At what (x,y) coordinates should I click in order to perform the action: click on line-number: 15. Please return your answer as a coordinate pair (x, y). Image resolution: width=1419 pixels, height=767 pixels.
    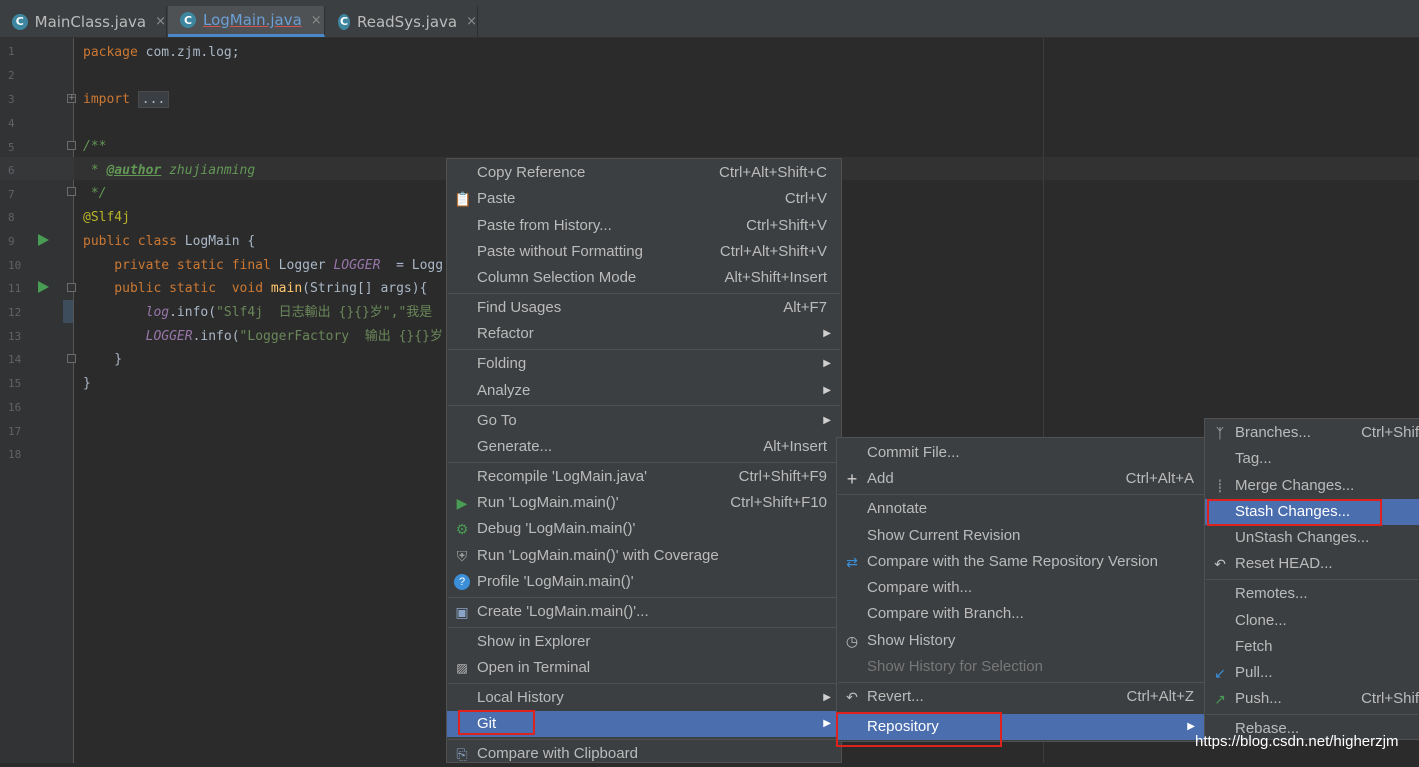
    Looking at the image, I should click on (15, 383).